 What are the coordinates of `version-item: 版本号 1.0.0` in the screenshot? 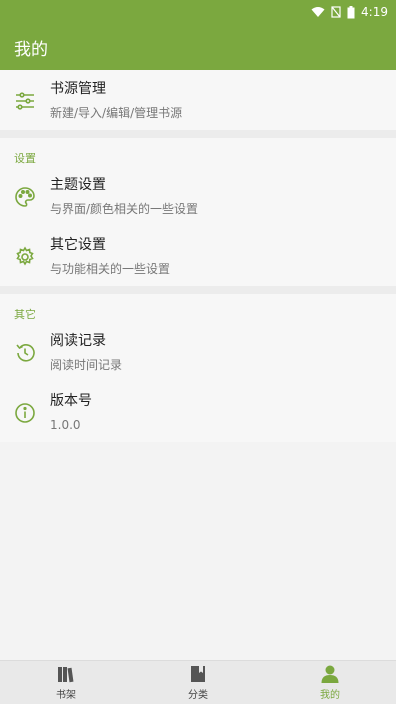 It's located at (198, 412).